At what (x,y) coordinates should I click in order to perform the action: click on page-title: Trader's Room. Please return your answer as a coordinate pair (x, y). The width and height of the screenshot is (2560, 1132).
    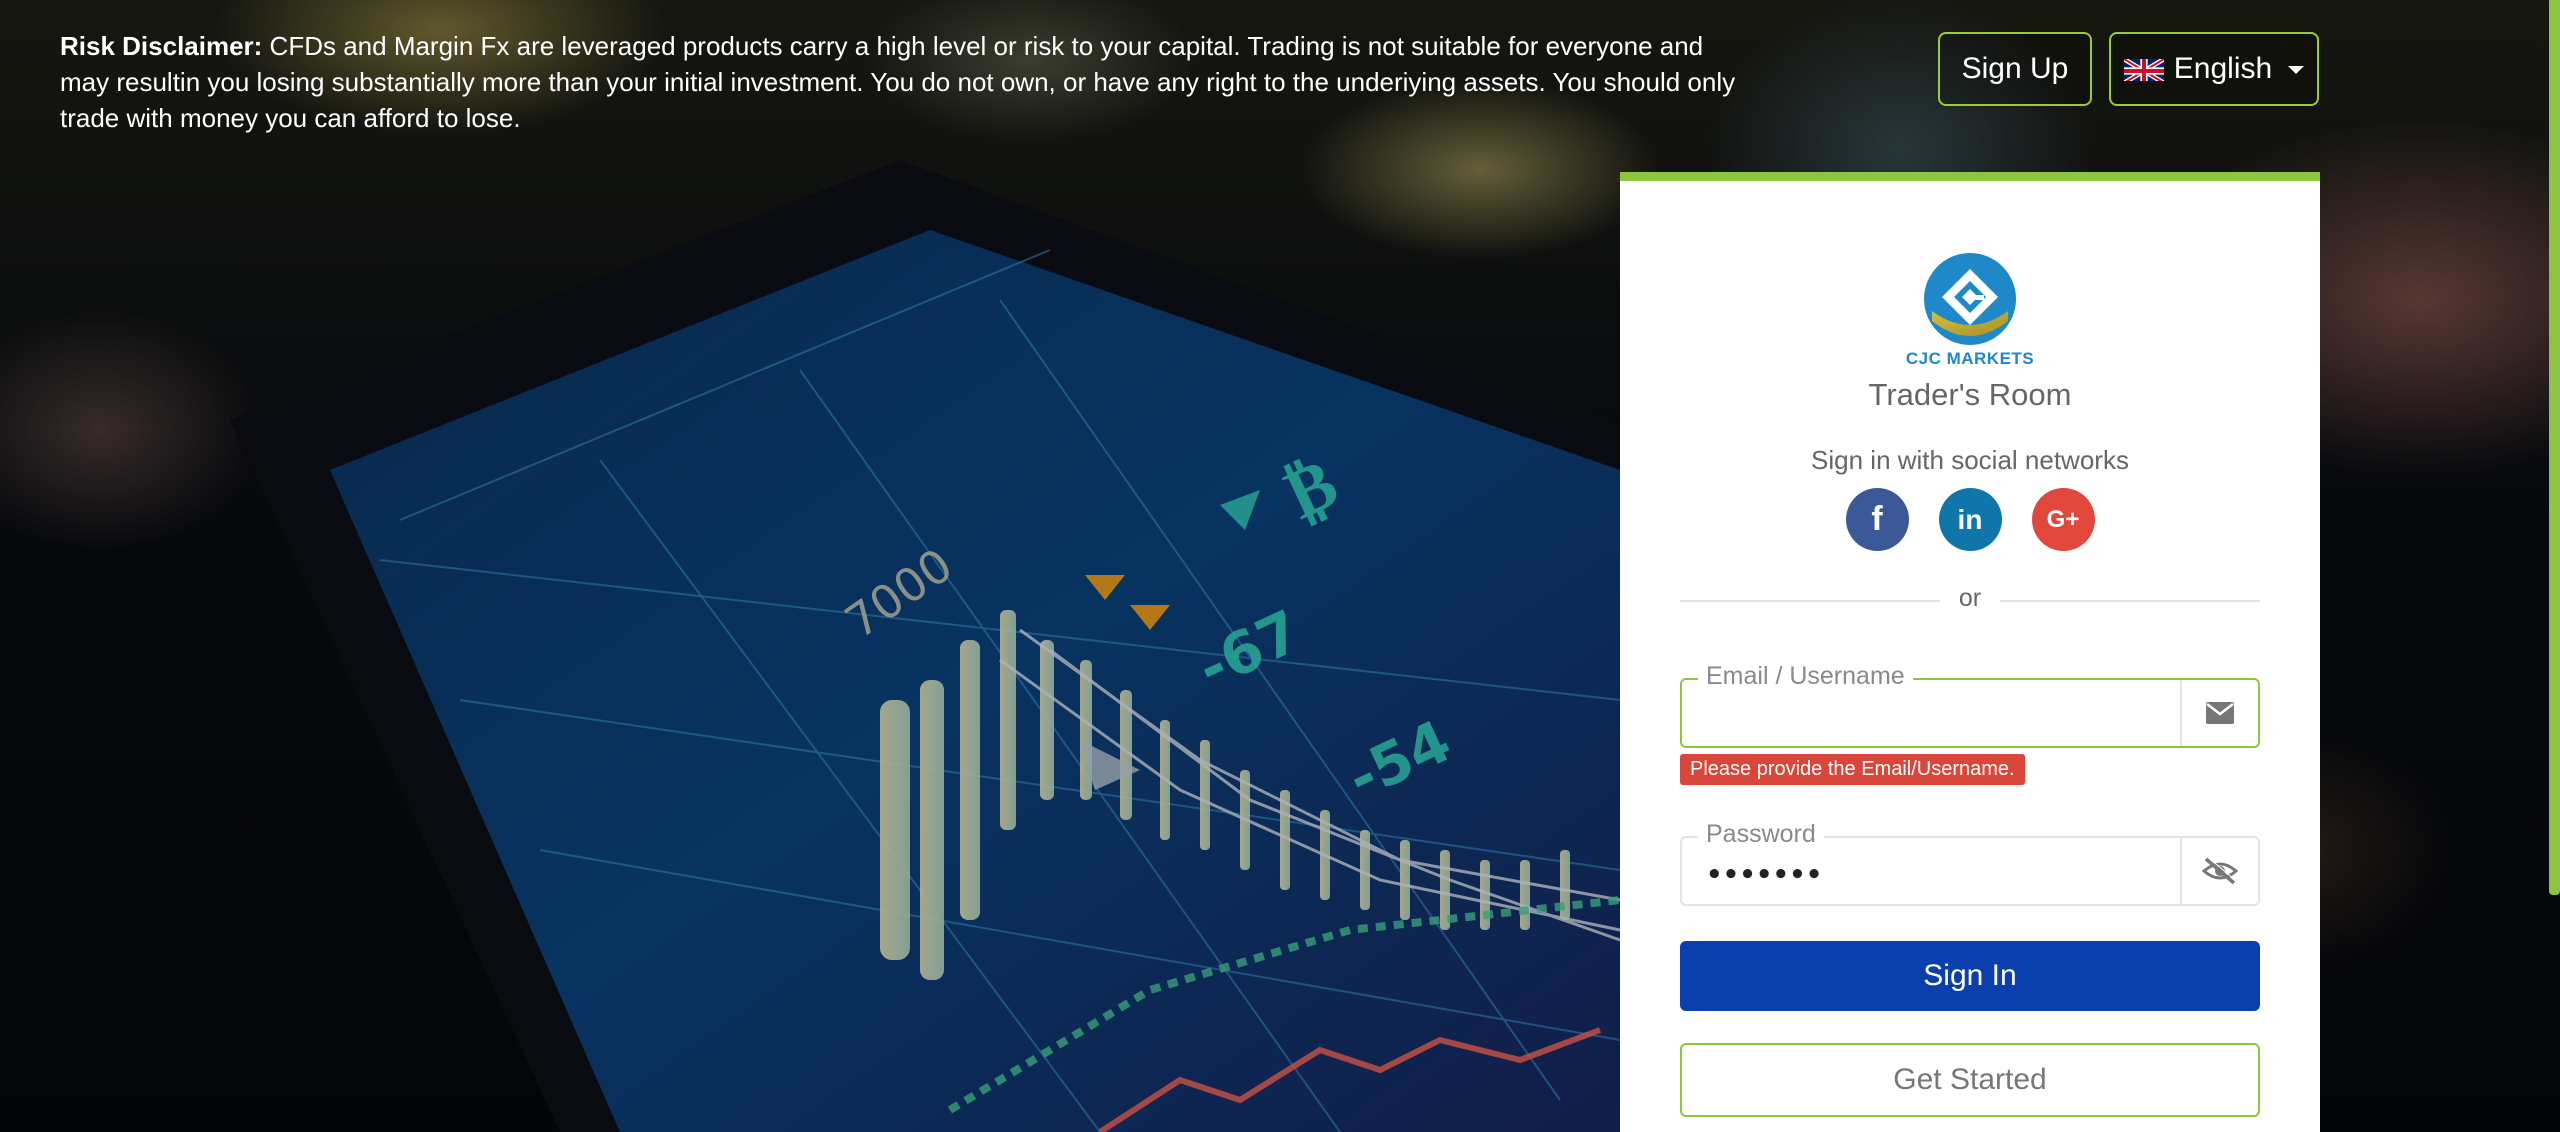
    Looking at the image, I should click on (1970, 394).